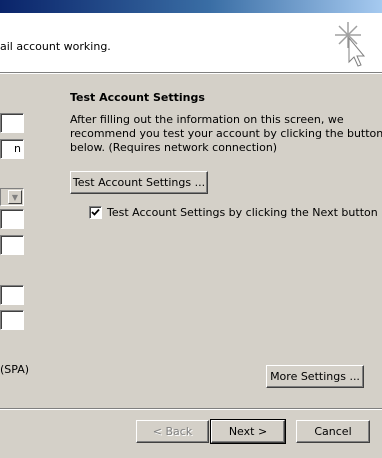  I want to click on chevron-down-icon: ▼, so click(15, 197).